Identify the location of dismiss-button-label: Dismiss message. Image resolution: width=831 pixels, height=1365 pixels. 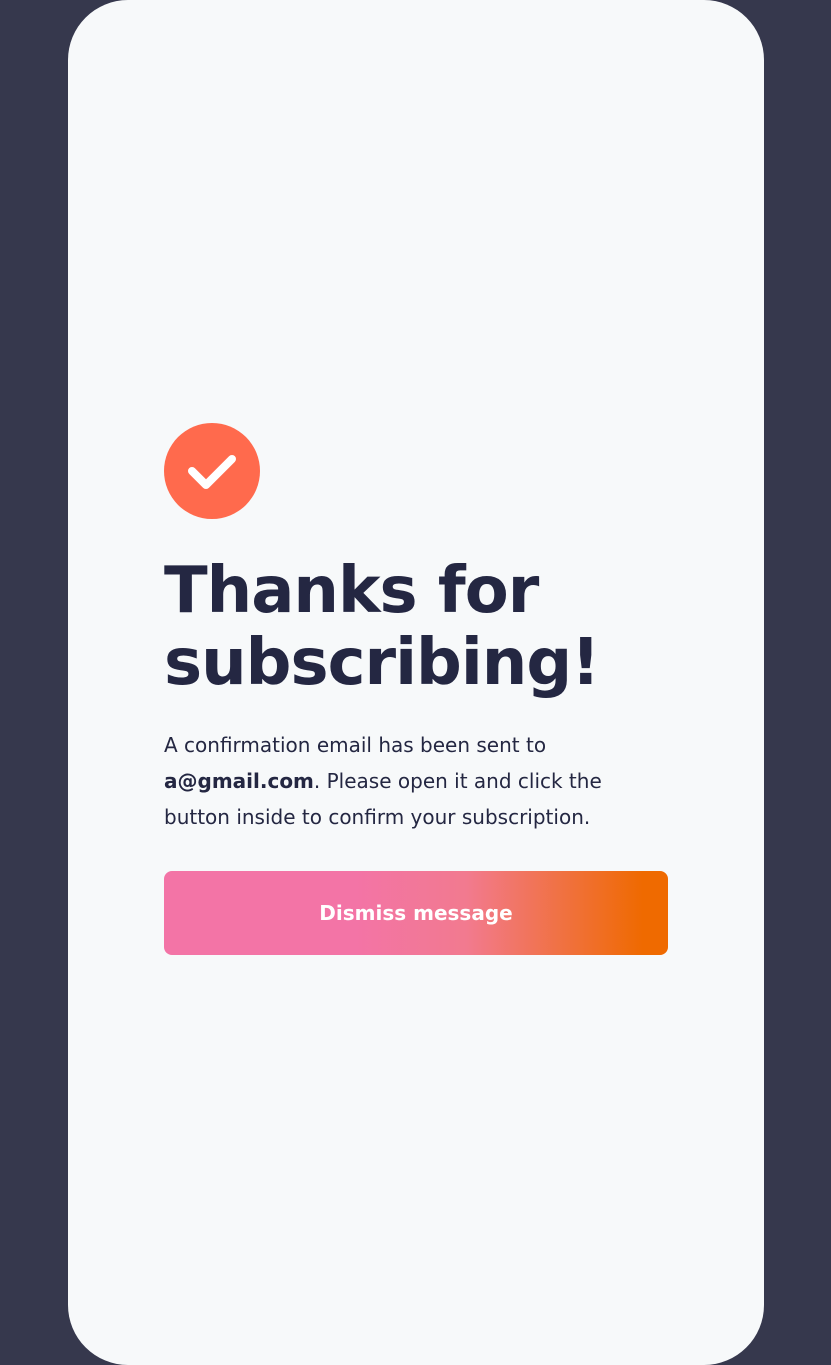
(416, 913).